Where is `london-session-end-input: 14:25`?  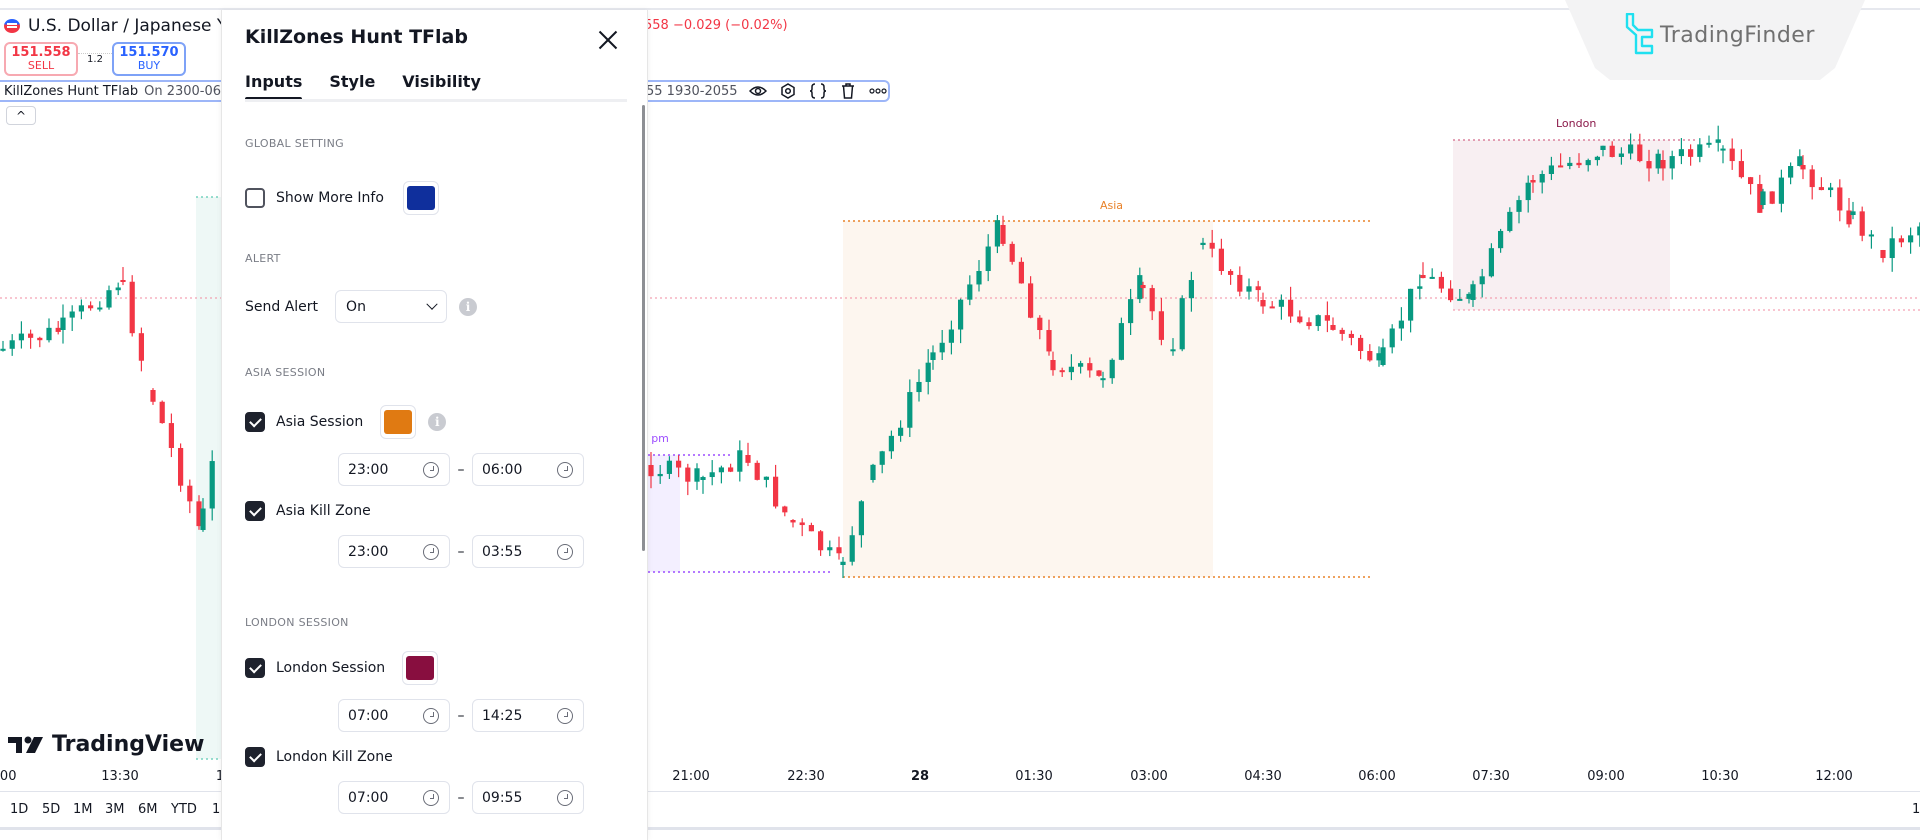
london-session-end-input: 14:25 is located at coordinates (528, 715).